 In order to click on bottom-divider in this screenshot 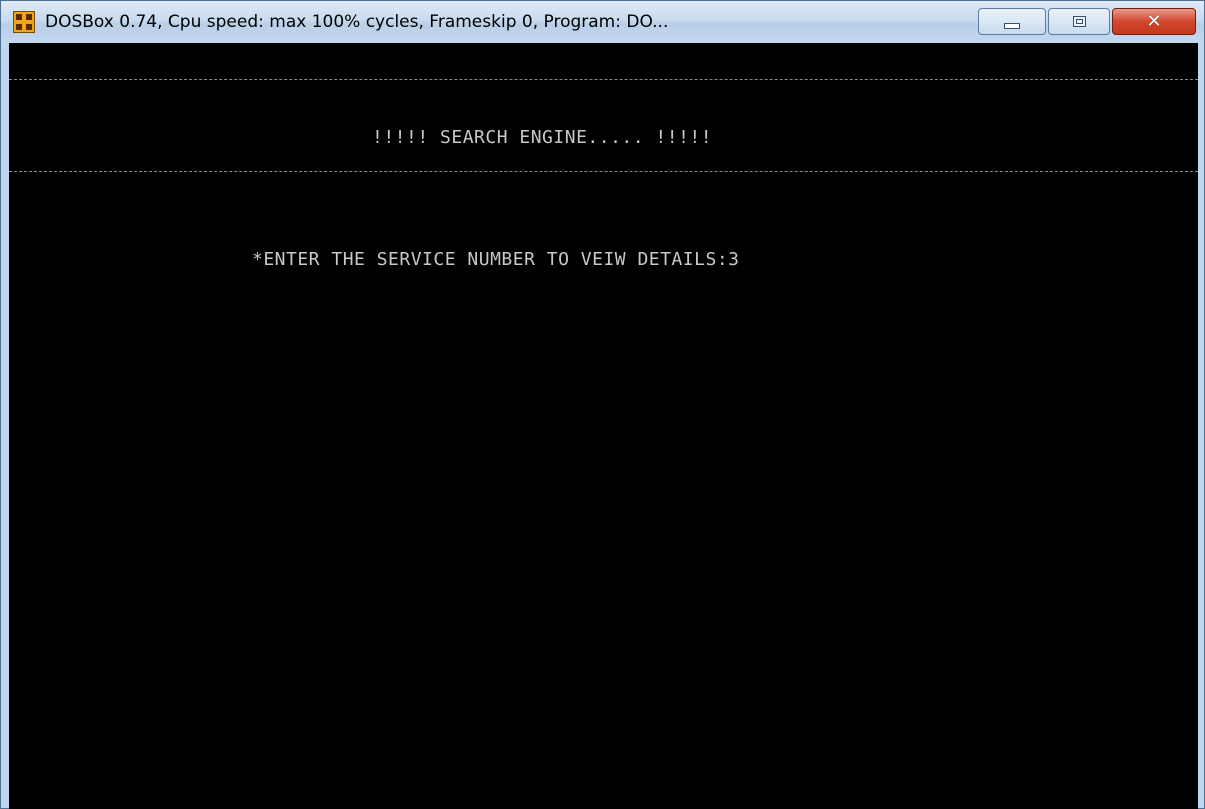, I will do `click(603, 171)`.